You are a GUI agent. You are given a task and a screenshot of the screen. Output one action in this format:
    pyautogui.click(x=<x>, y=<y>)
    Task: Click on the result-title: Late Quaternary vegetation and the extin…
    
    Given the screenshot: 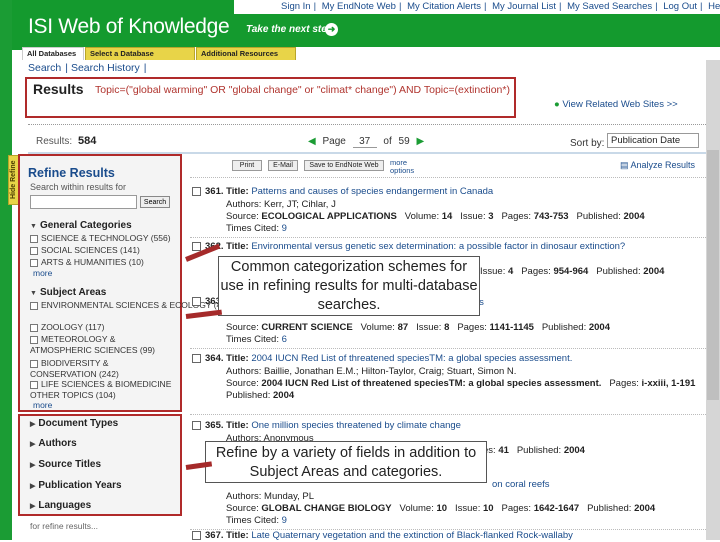 What is the action you would take?
    pyautogui.click(x=412, y=535)
    